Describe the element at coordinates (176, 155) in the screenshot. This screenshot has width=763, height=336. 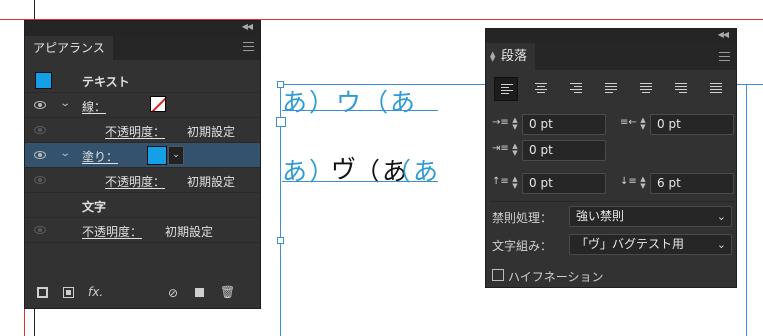
I see `fill-dropdown-button: ⌄` at that location.